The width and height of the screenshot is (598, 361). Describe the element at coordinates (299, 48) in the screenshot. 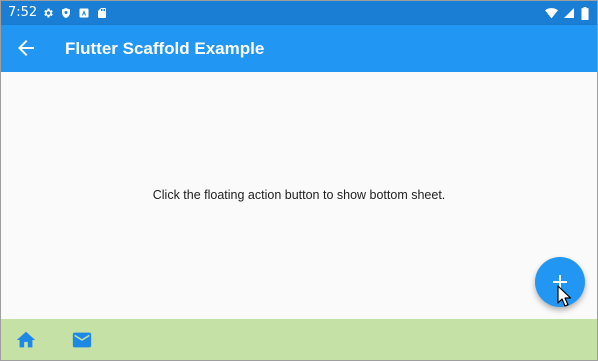

I see `app-bar: Flutter Scaffold Example` at that location.